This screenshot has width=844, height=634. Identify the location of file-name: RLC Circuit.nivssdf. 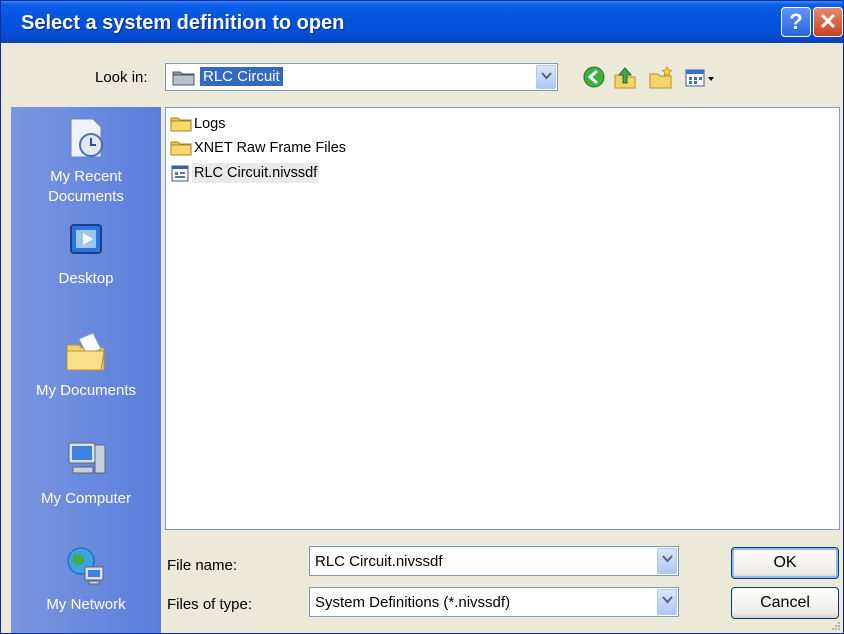
(256, 173).